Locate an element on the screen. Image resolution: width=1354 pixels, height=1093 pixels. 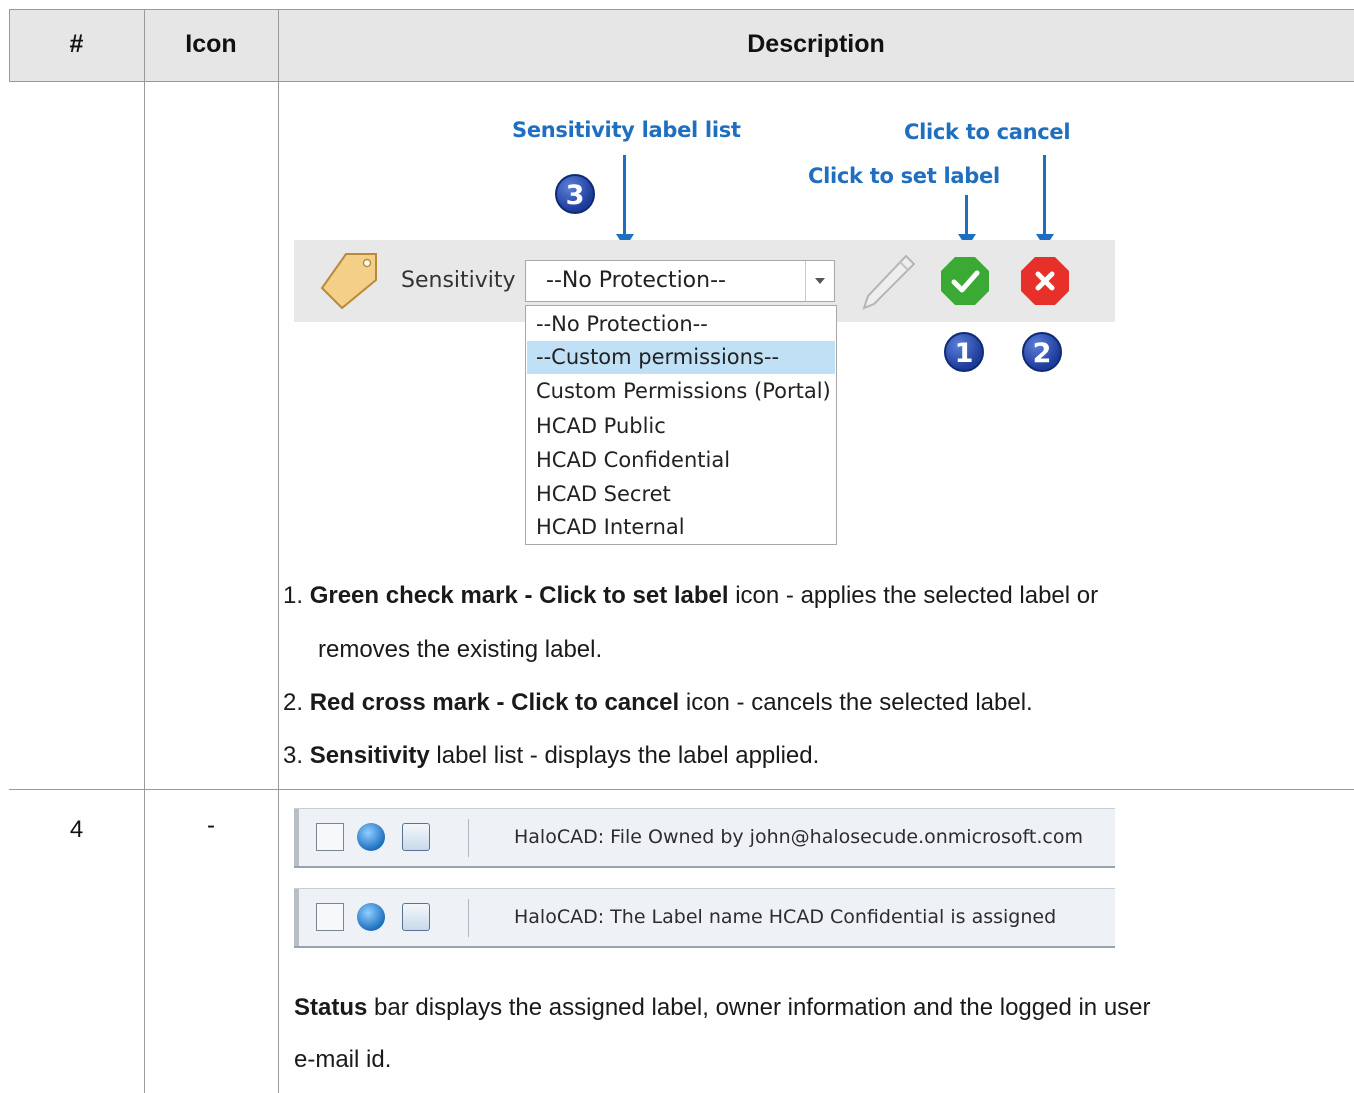
dropdown-option: HCAD Confidential is located at coordinates (681, 460).